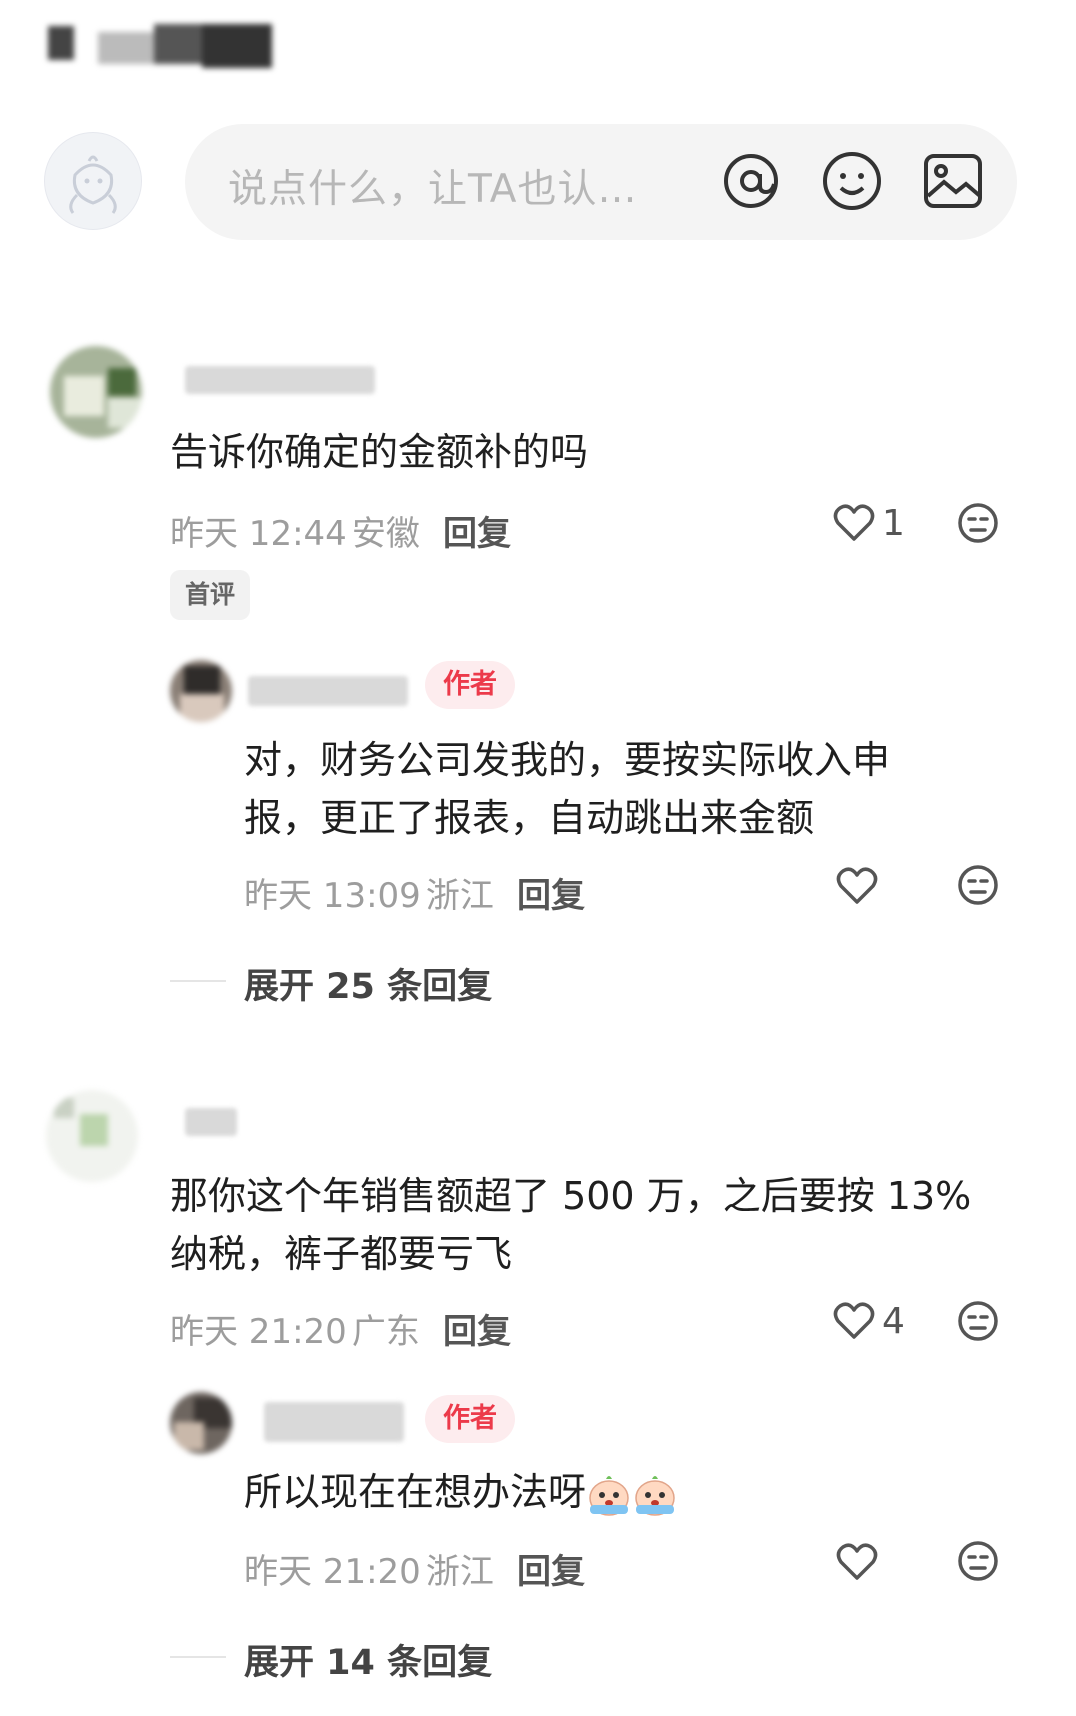 The image size is (1076, 1716). Describe the element at coordinates (751, 181) in the screenshot. I see `at-icon` at that location.